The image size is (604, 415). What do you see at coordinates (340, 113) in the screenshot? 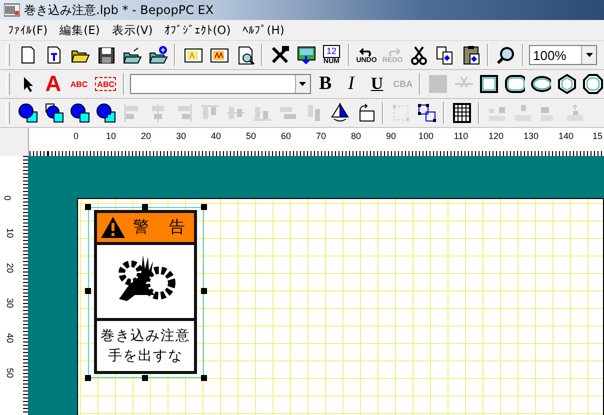
I see `flip-icon` at bounding box center [340, 113].